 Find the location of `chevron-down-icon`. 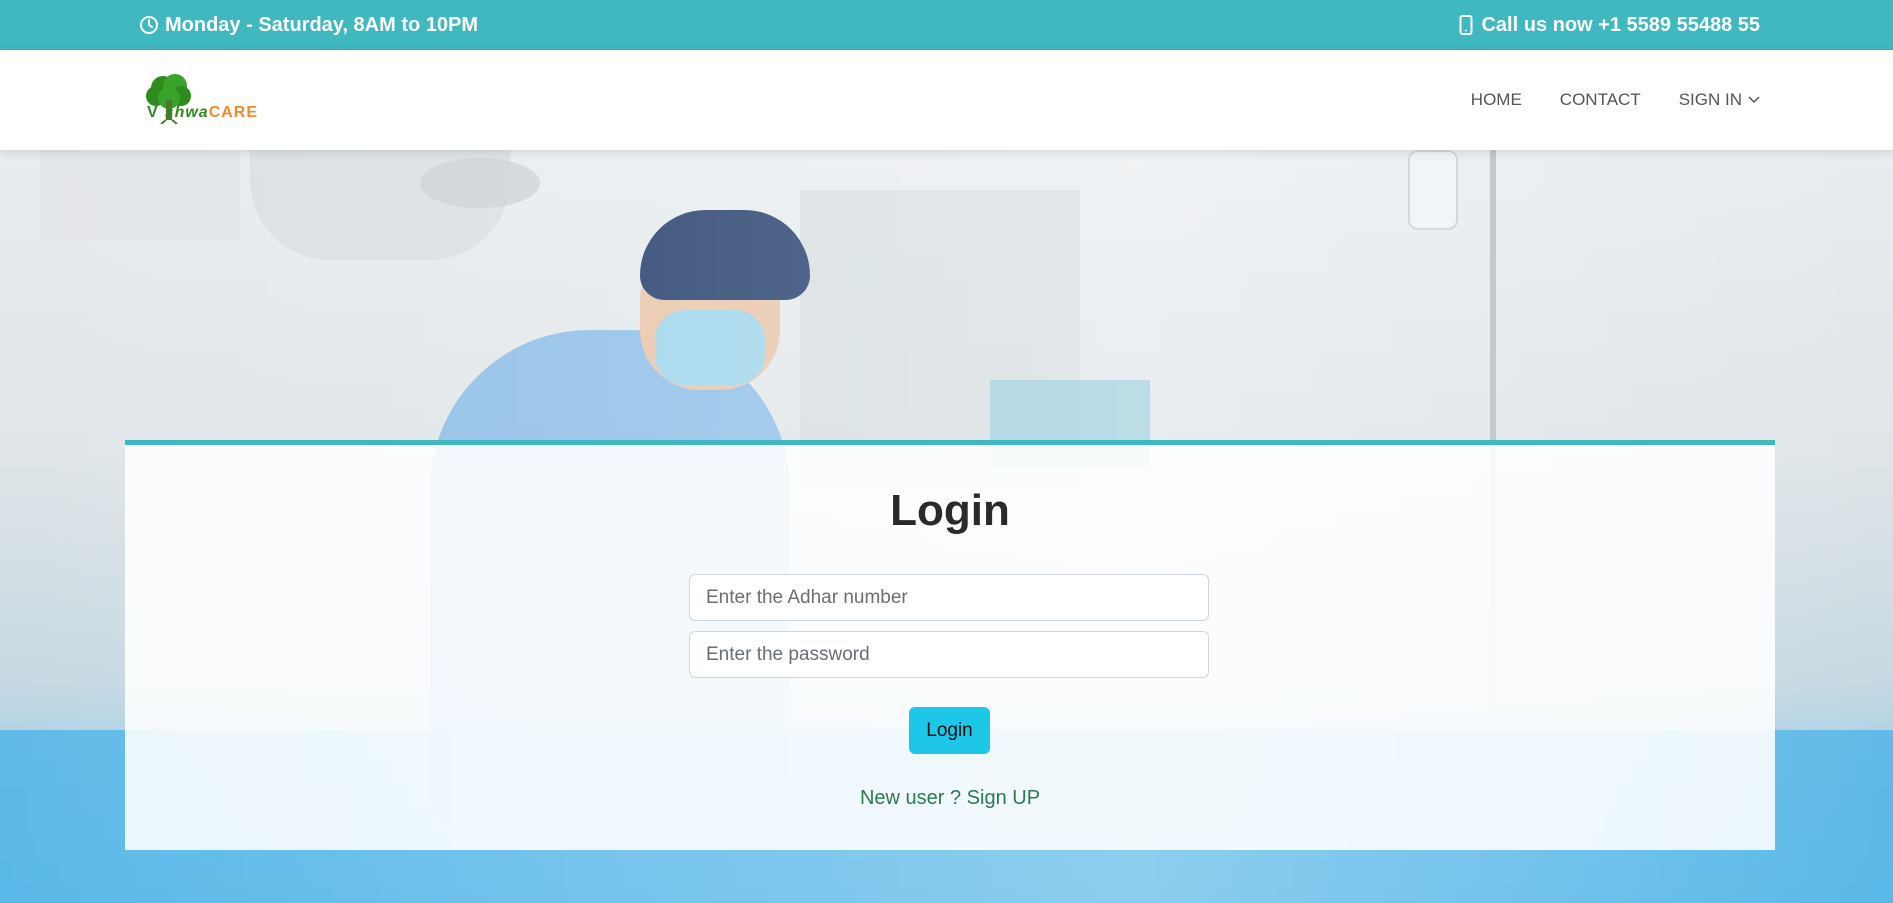

chevron-down-icon is located at coordinates (1754, 100).